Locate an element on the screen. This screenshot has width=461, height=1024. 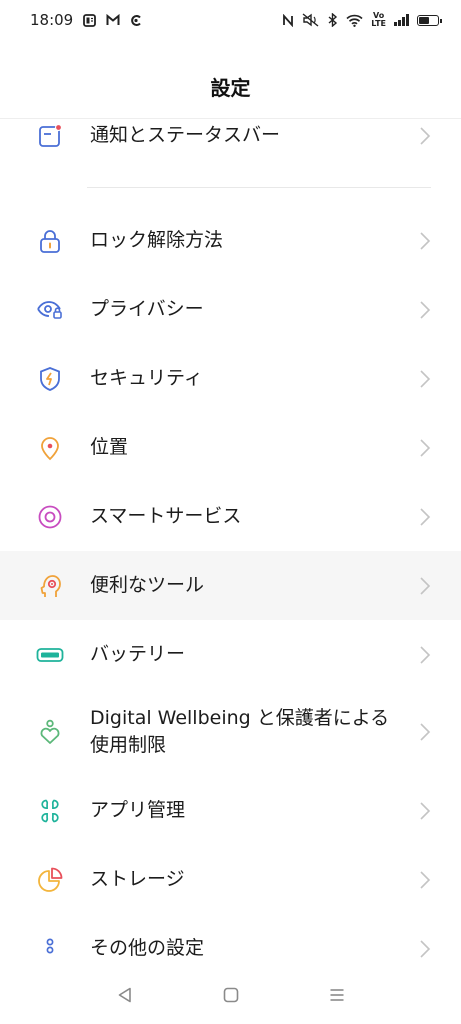
nfc-icon is located at coordinates (288, 20).